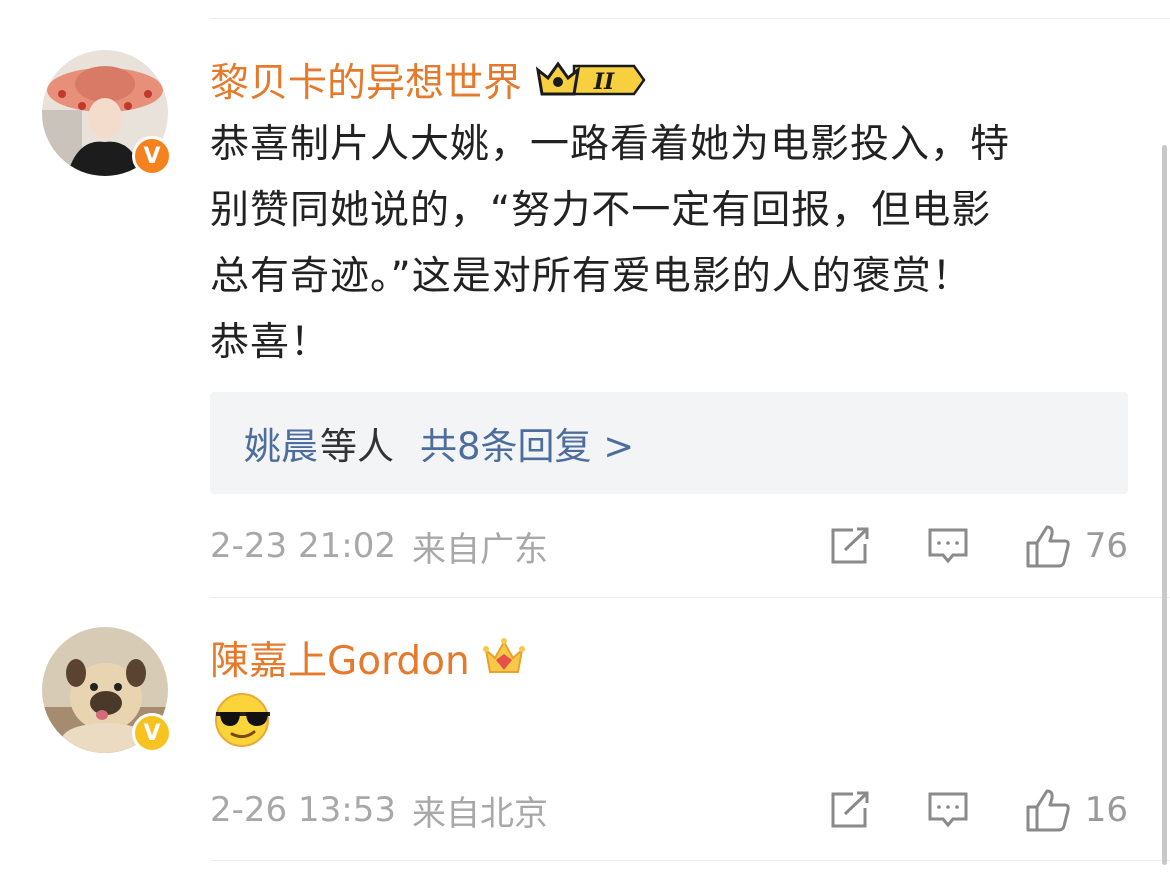 The height and width of the screenshot is (894, 1170). Describe the element at coordinates (669, 443) in the screenshot. I see `replies-preview: 姚晨 等人 共8条回复 >` at that location.